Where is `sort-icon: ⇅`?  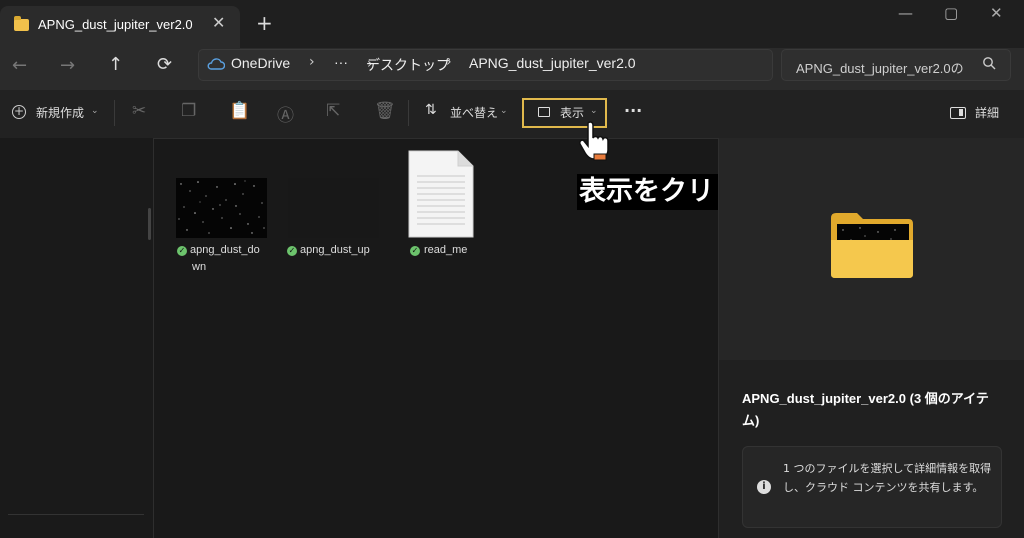
sort-icon: ⇅ is located at coordinates (431, 110).